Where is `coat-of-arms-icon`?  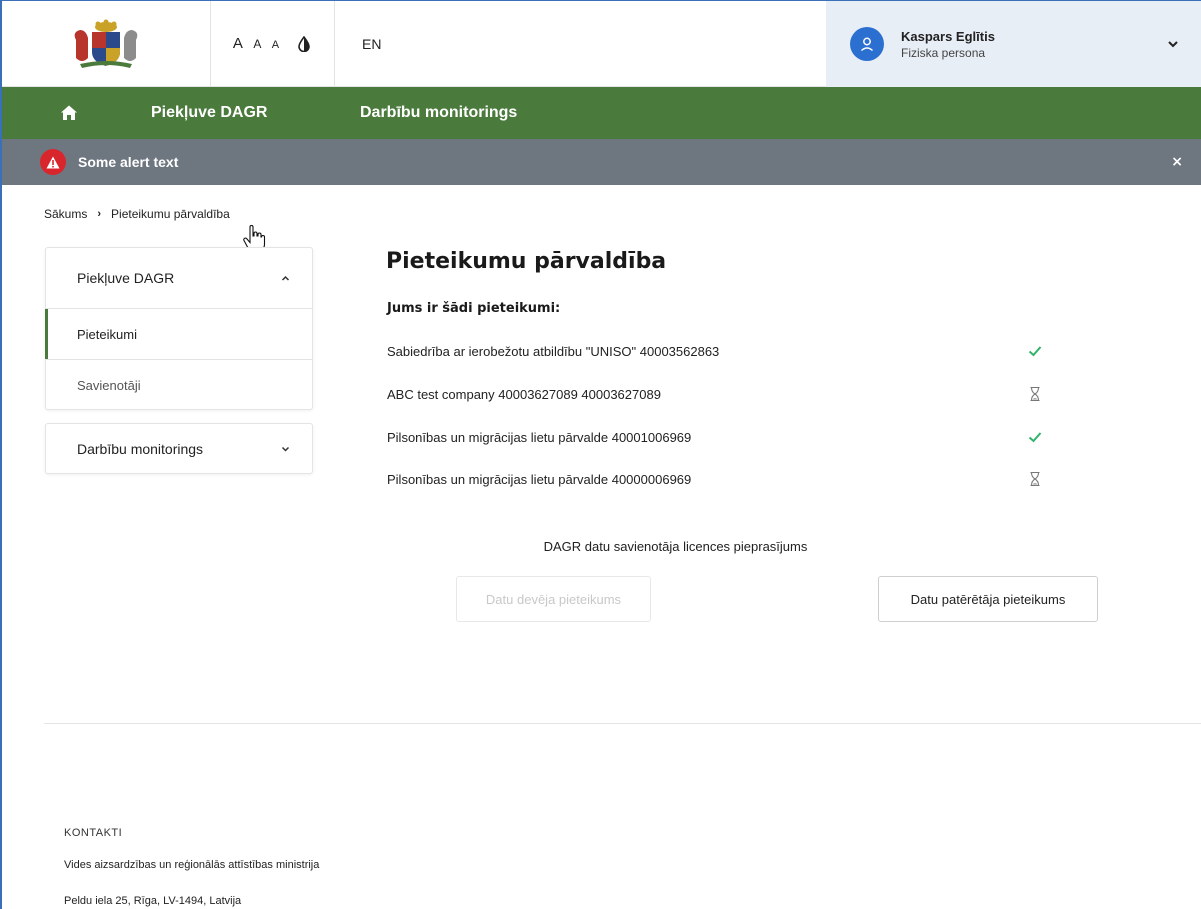 coat-of-arms-icon is located at coordinates (106, 43).